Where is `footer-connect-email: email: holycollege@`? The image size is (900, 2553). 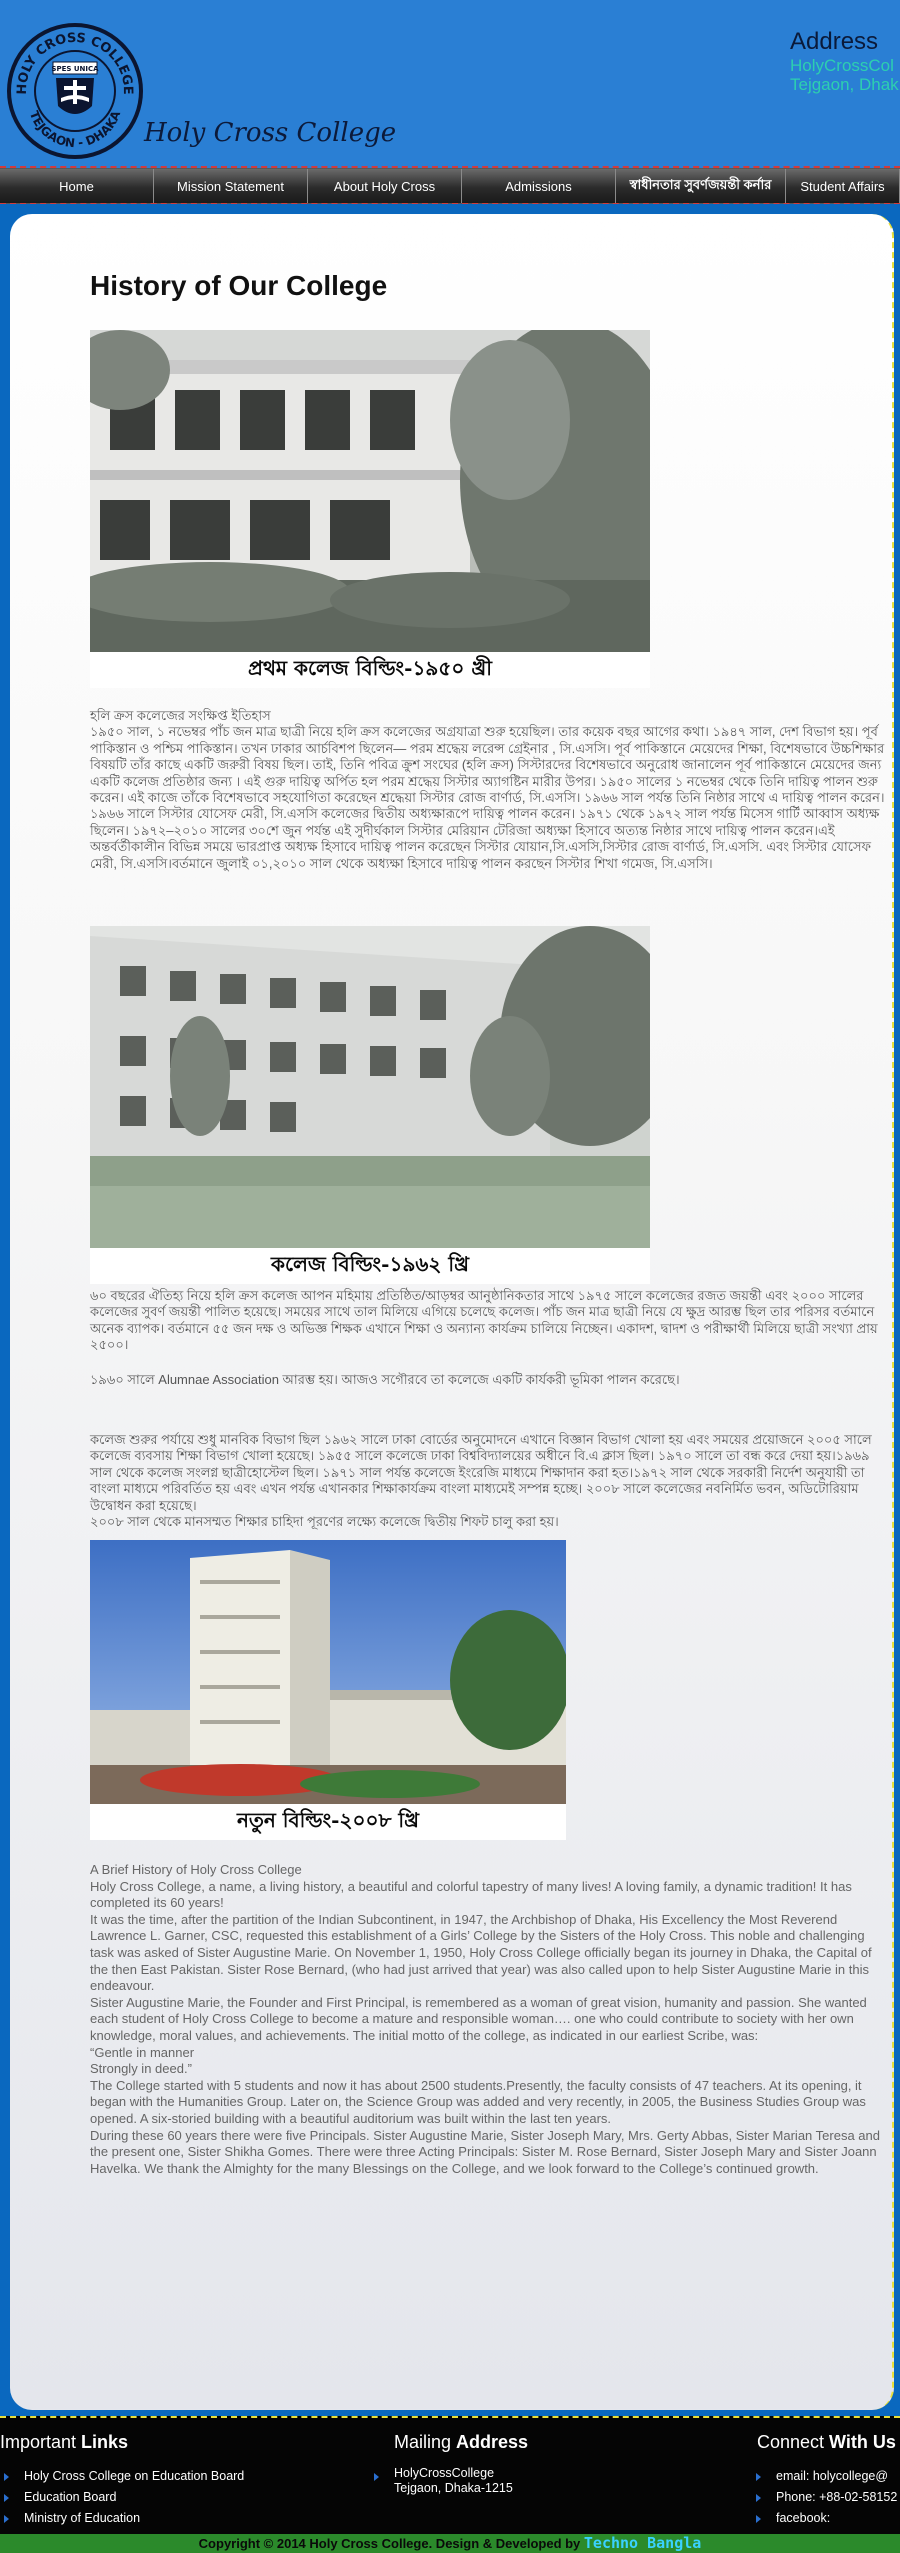
footer-connect-email: email: holycollege@ is located at coordinates (826, 2476).